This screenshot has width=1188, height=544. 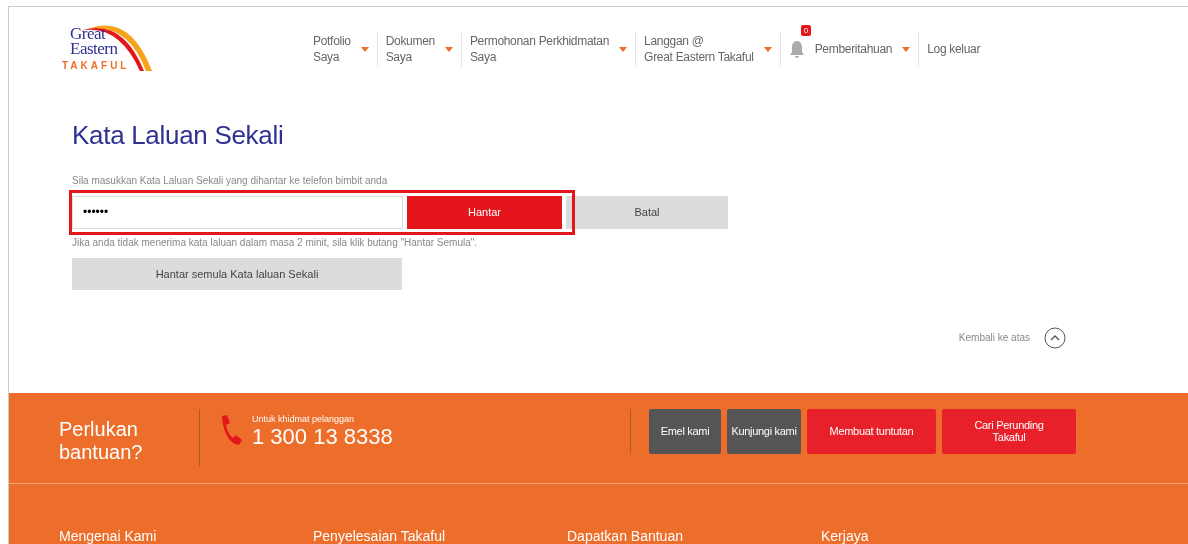 What do you see at coordinates (101, 441) in the screenshot?
I see `help-heading: Perlukan bantuan?` at bounding box center [101, 441].